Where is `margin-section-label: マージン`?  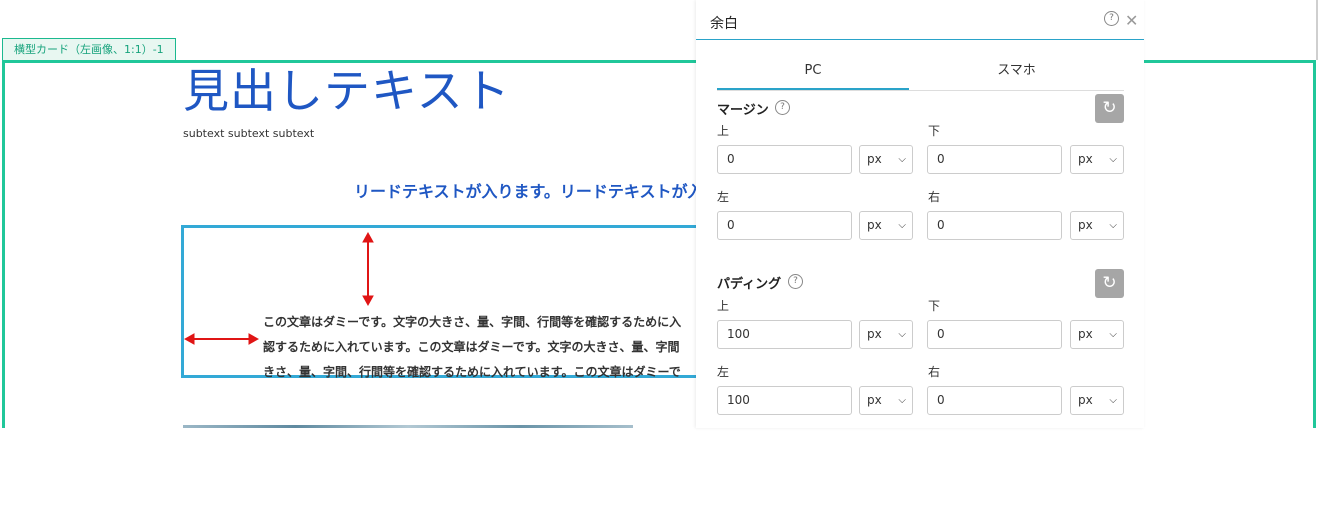 margin-section-label: マージン is located at coordinates (743, 110).